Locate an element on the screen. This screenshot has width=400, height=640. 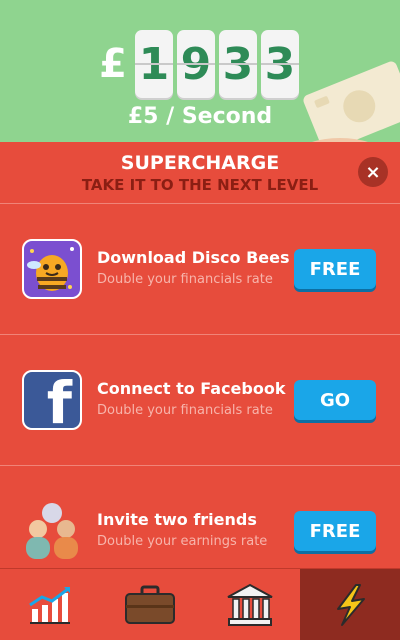
friends-icon is located at coordinates (52, 531).